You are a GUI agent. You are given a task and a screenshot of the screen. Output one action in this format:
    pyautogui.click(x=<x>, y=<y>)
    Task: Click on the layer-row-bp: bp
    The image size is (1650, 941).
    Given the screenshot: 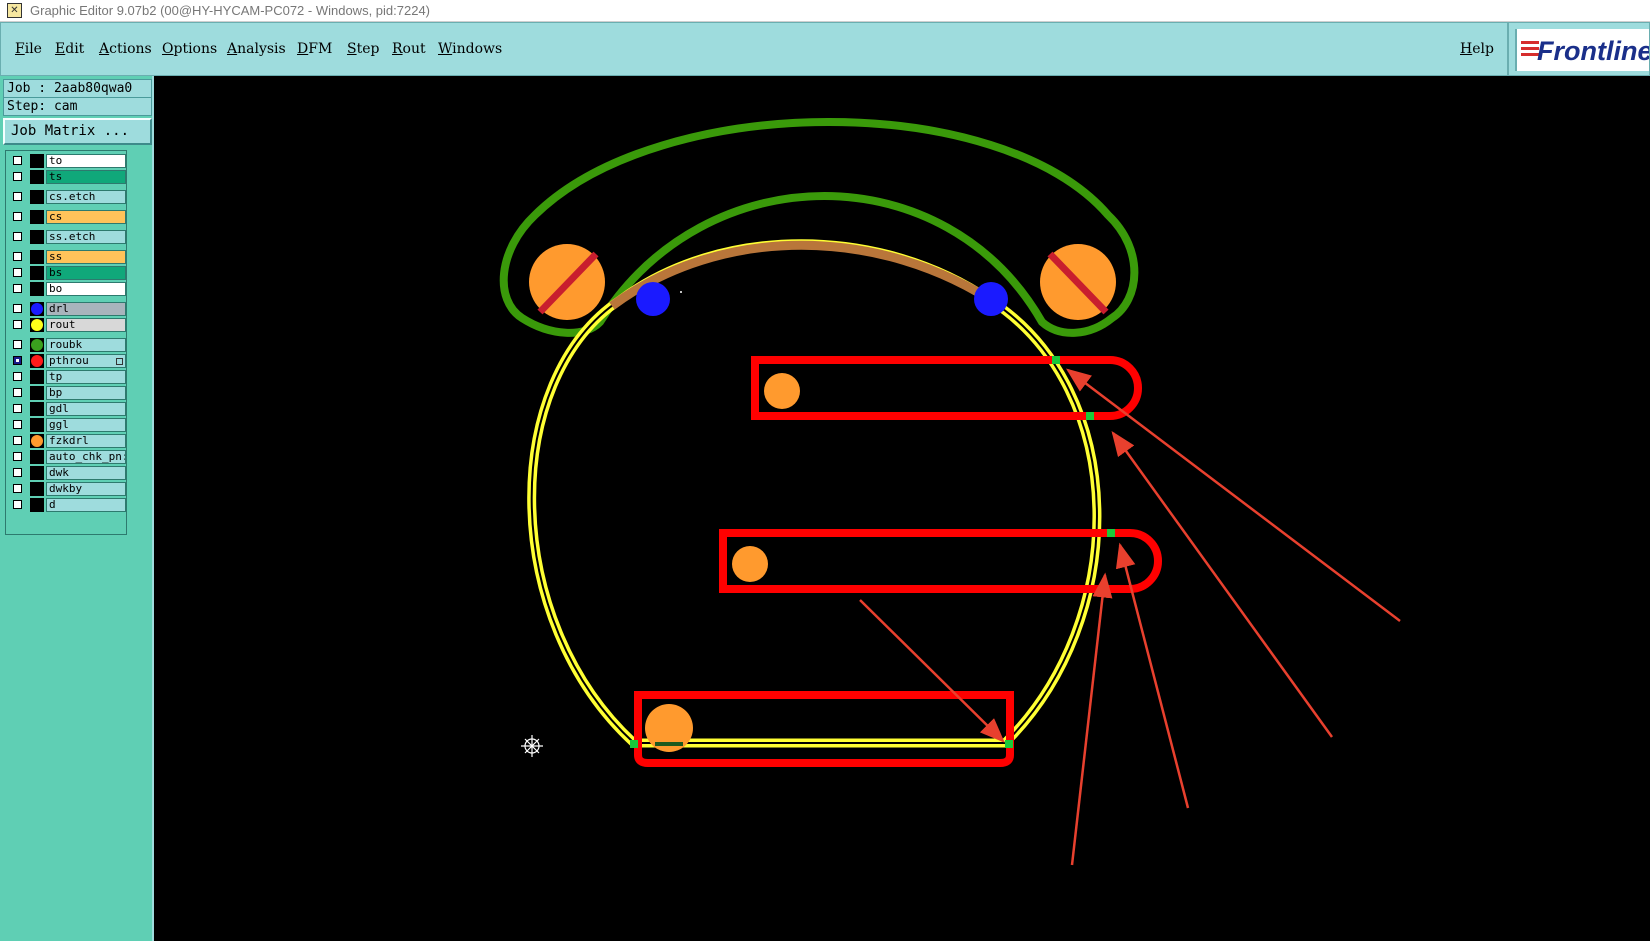 What is the action you would take?
    pyautogui.click(x=67, y=393)
    